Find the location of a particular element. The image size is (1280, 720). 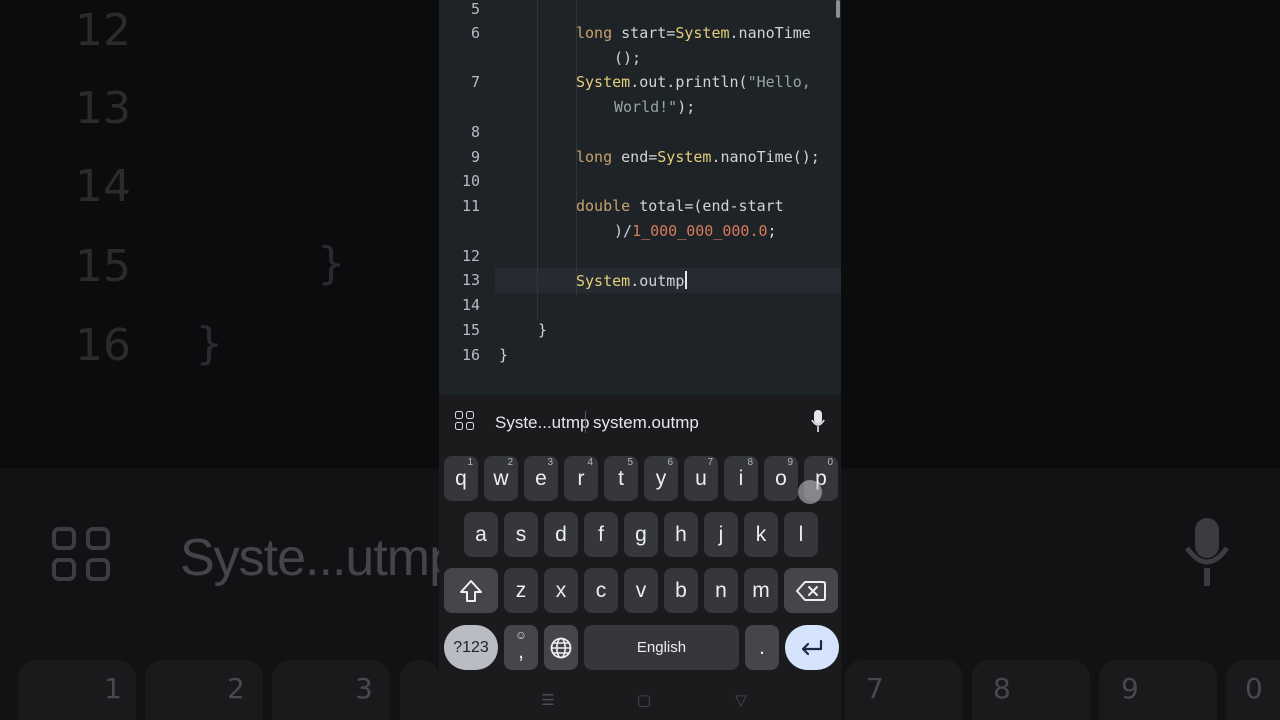

editor-scrollbar is located at coordinates (838, 9).